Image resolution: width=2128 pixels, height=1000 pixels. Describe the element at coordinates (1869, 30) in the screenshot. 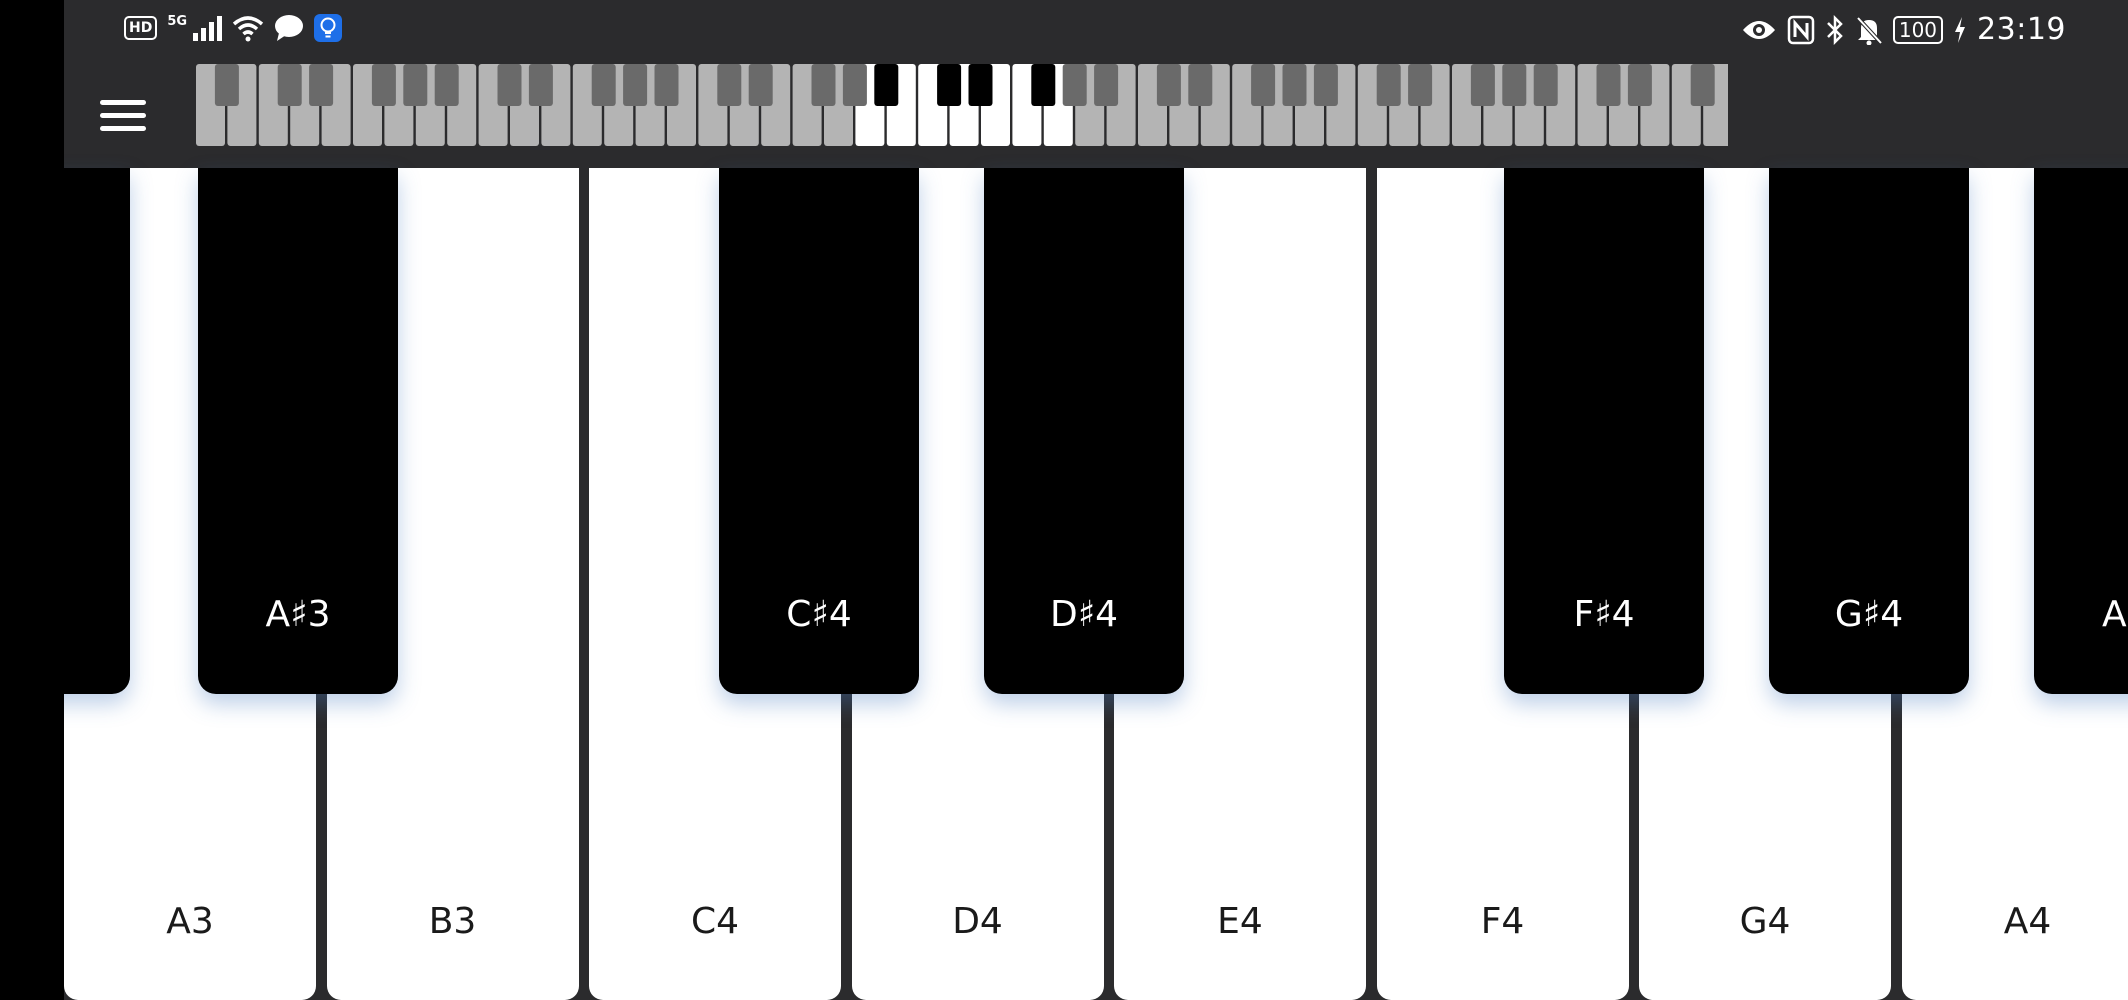

I see `mute-bell-icon` at that location.